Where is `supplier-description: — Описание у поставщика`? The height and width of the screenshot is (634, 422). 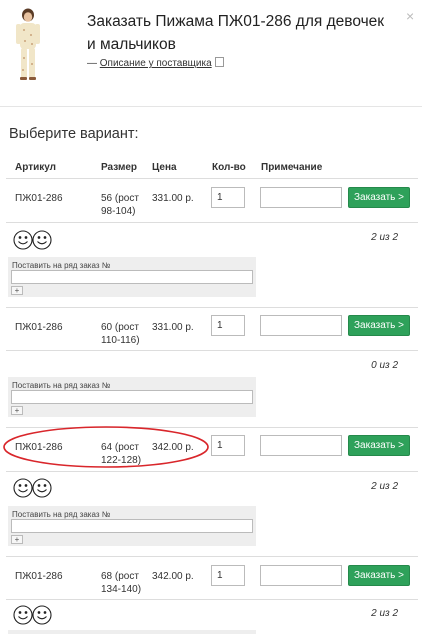 supplier-description: — Описание у поставщика is located at coordinates (155, 63).